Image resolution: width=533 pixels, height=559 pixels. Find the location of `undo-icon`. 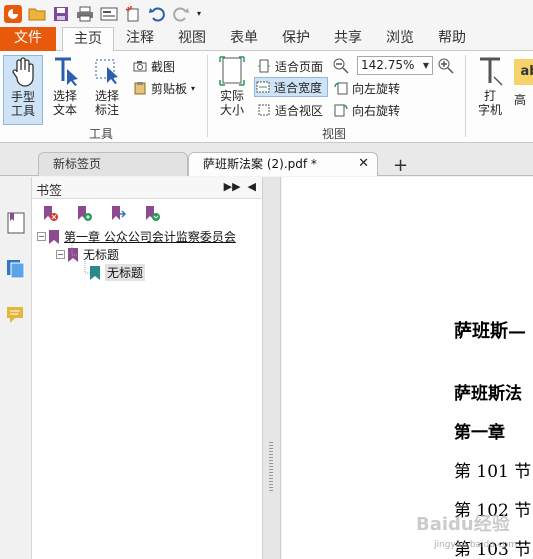

undo-icon is located at coordinates (157, 14).